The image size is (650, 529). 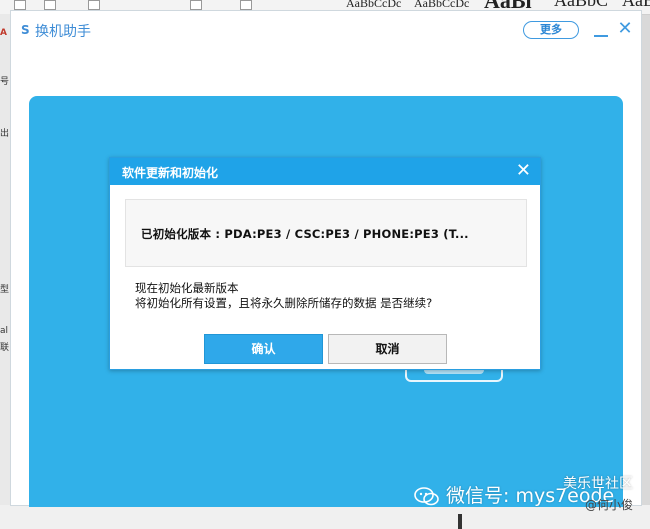 What do you see at coordinates (551, 30) in the screenshot?
I see `more-button: 更多` at bounding box center [551, 30].